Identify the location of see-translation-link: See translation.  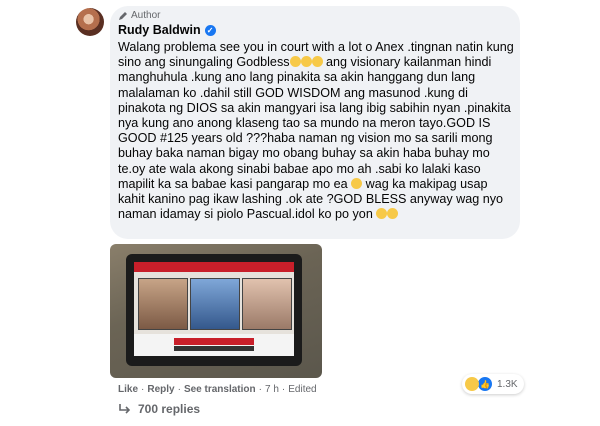
(220, 389).